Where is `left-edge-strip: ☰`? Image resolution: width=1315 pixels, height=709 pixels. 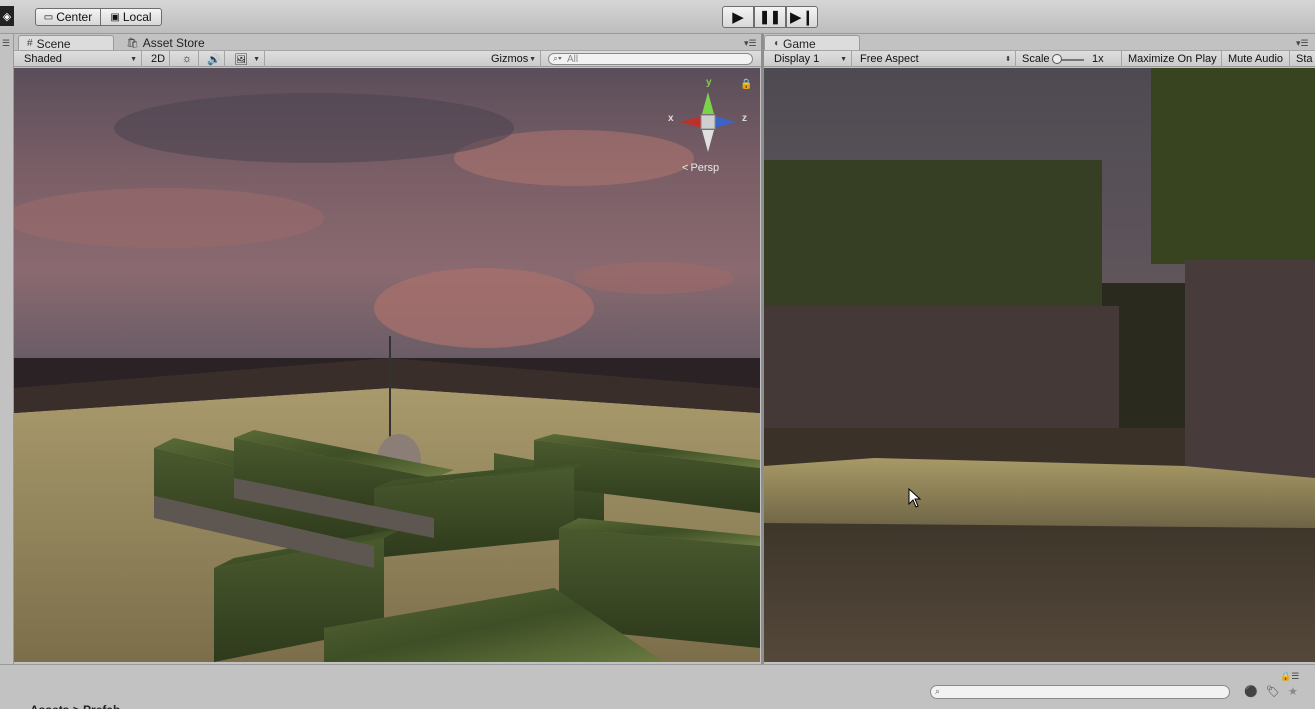
left-edge-strip: ☰ is located at coordinates (7, 349).